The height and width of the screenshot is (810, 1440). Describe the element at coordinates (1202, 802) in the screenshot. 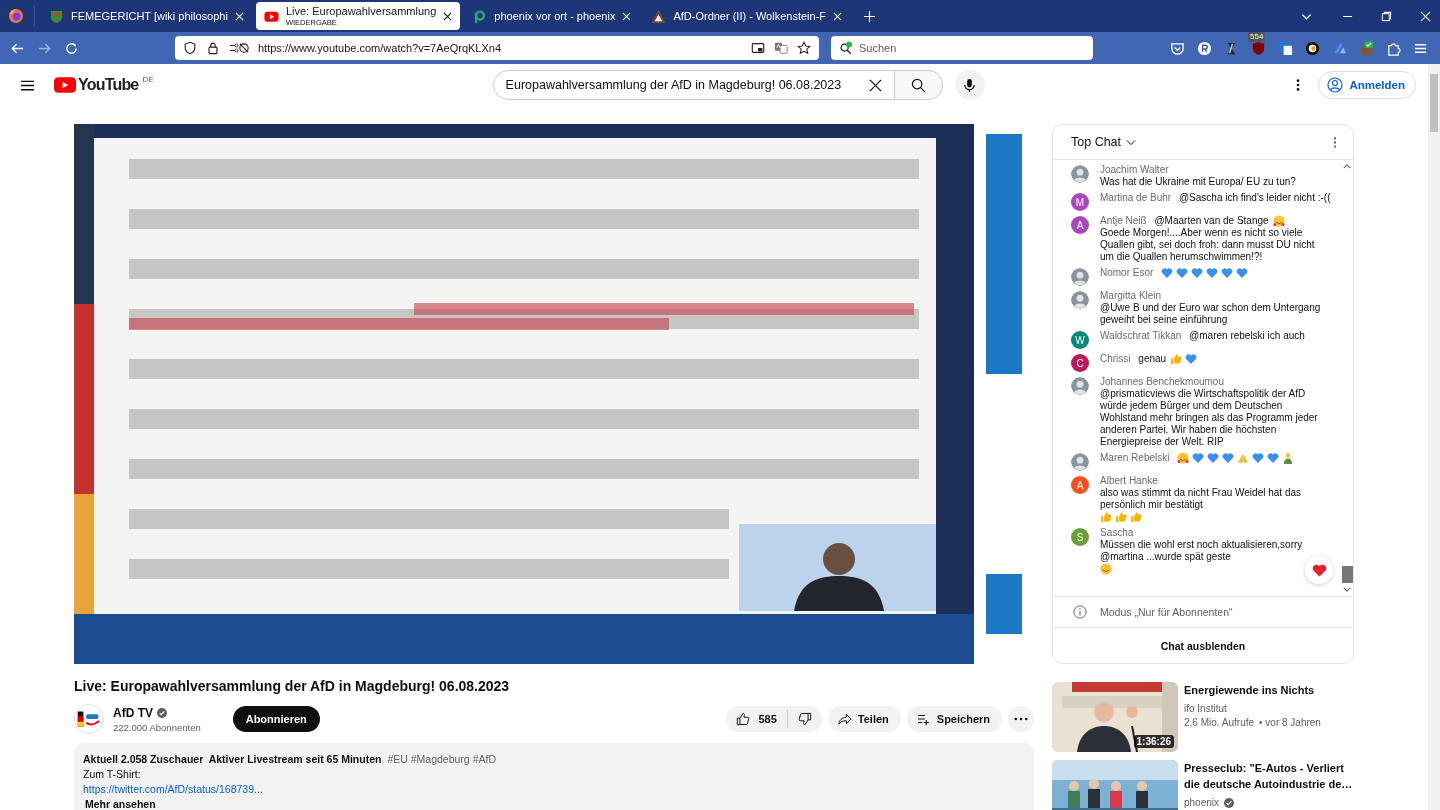

I see `channel-name: phoenix` at that location.